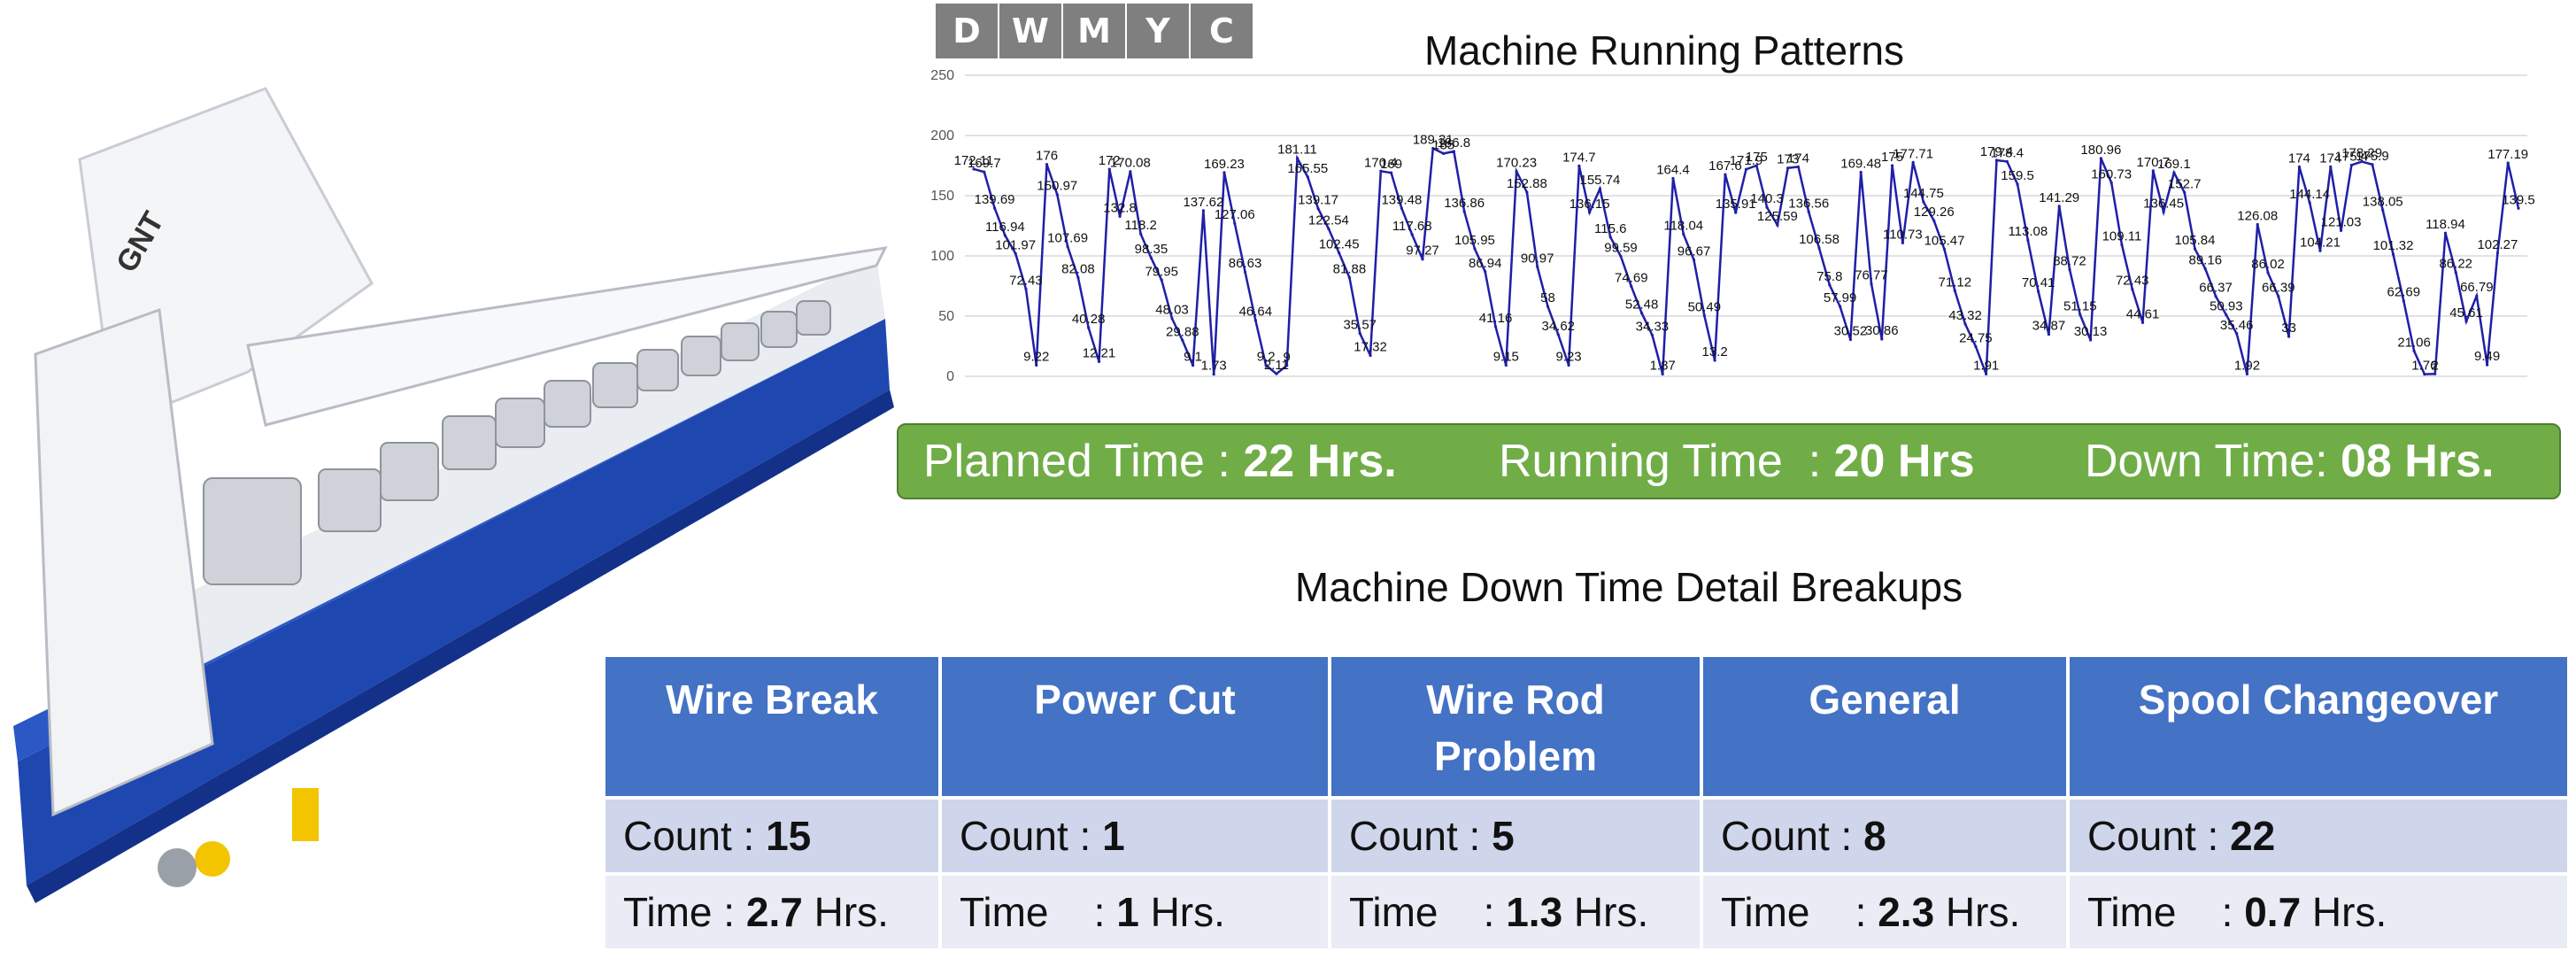  What do you see at coordinates (2455, 264) in the screenshot?
I see `data-label: 86.22` at bounding box center [2455, 264].